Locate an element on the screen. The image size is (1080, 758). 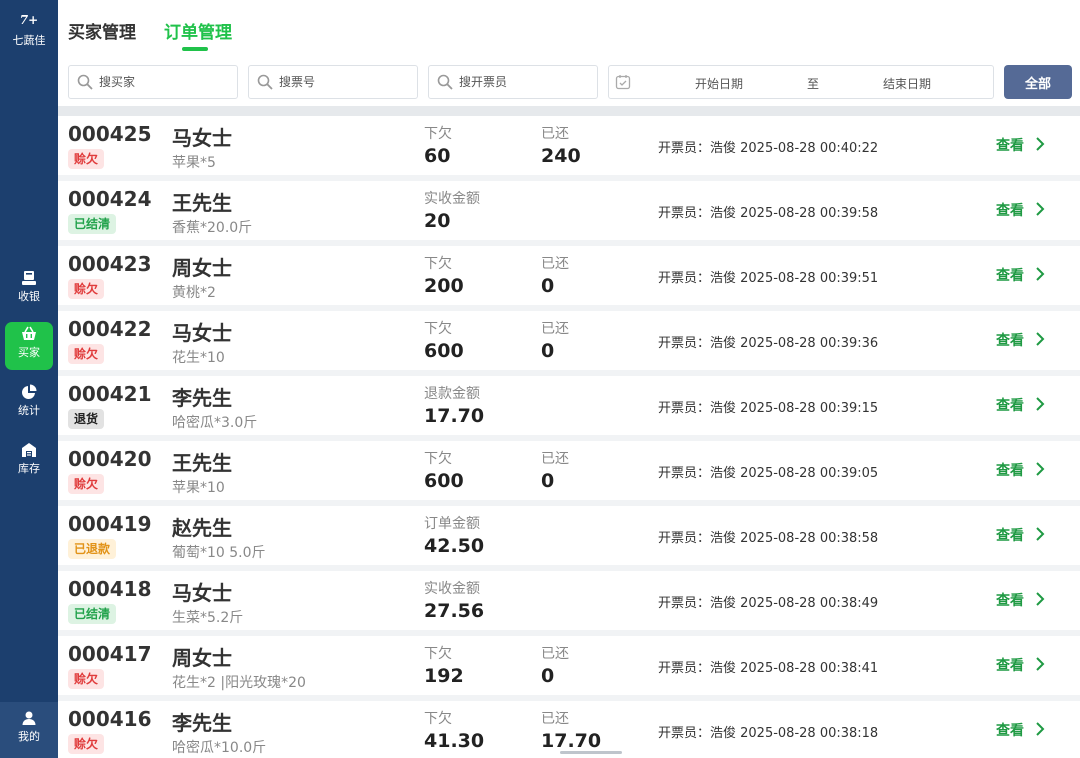
order-items: 生菜*5.2斤 is located at coordinates (208, 618).